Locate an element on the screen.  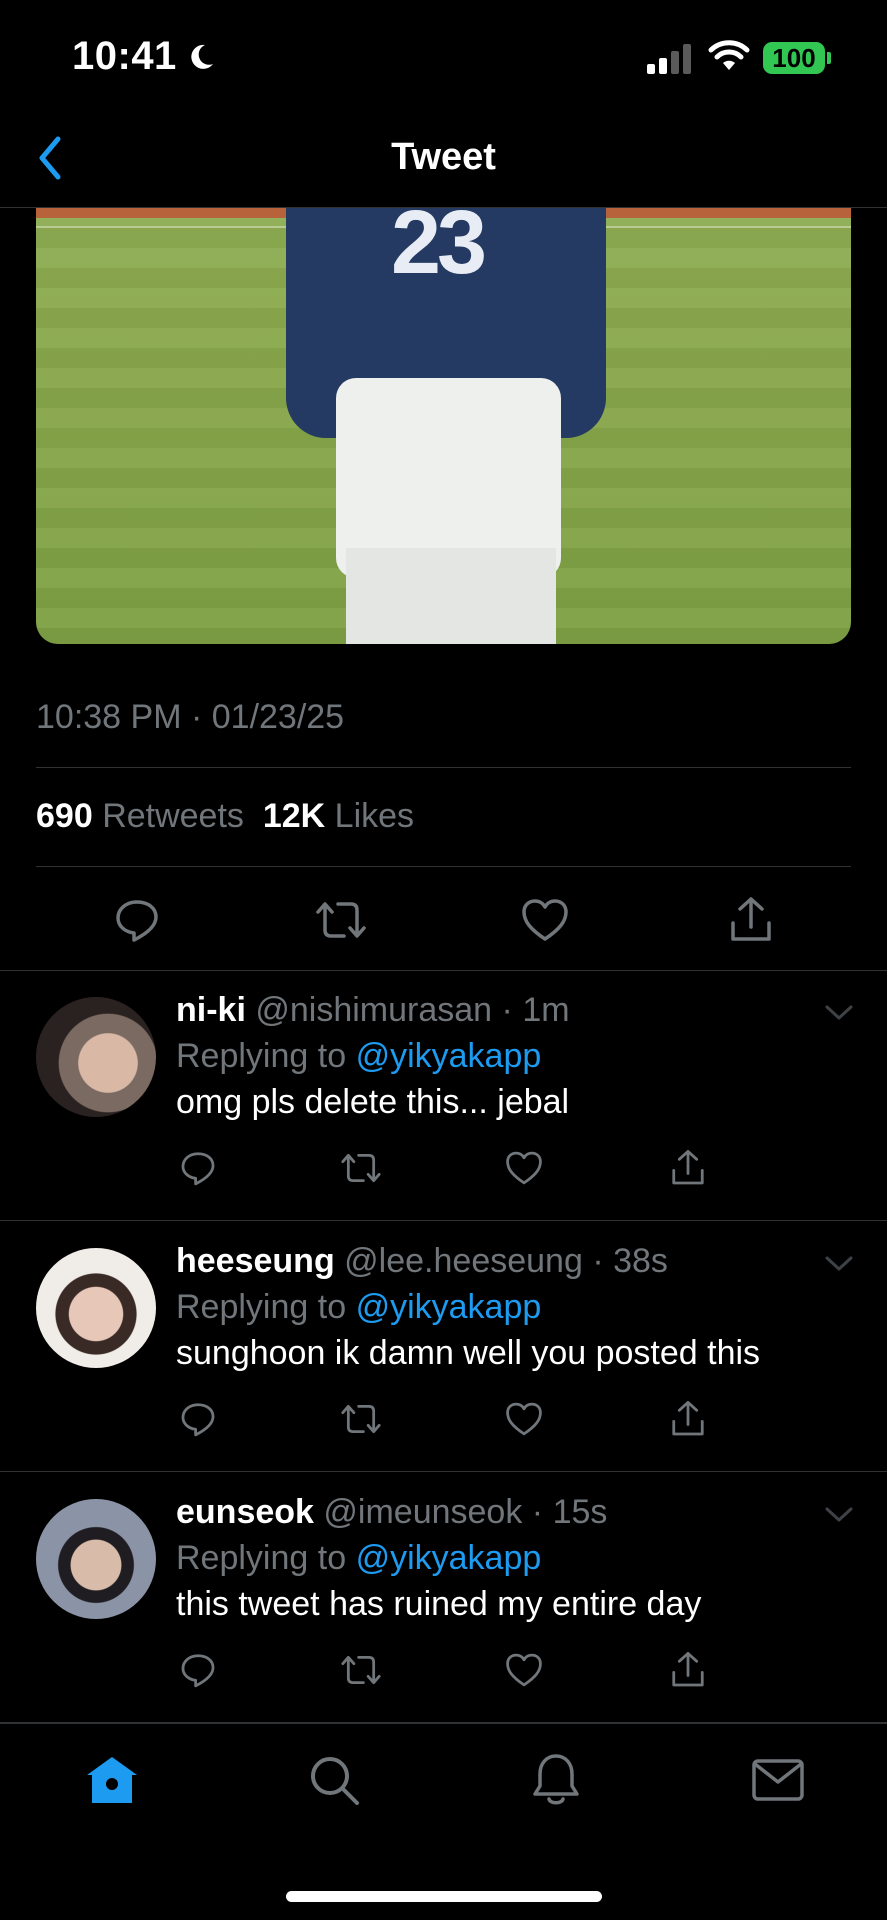
reply-text: omg pls delete this... jebal is located at coordinates (373, 1102).